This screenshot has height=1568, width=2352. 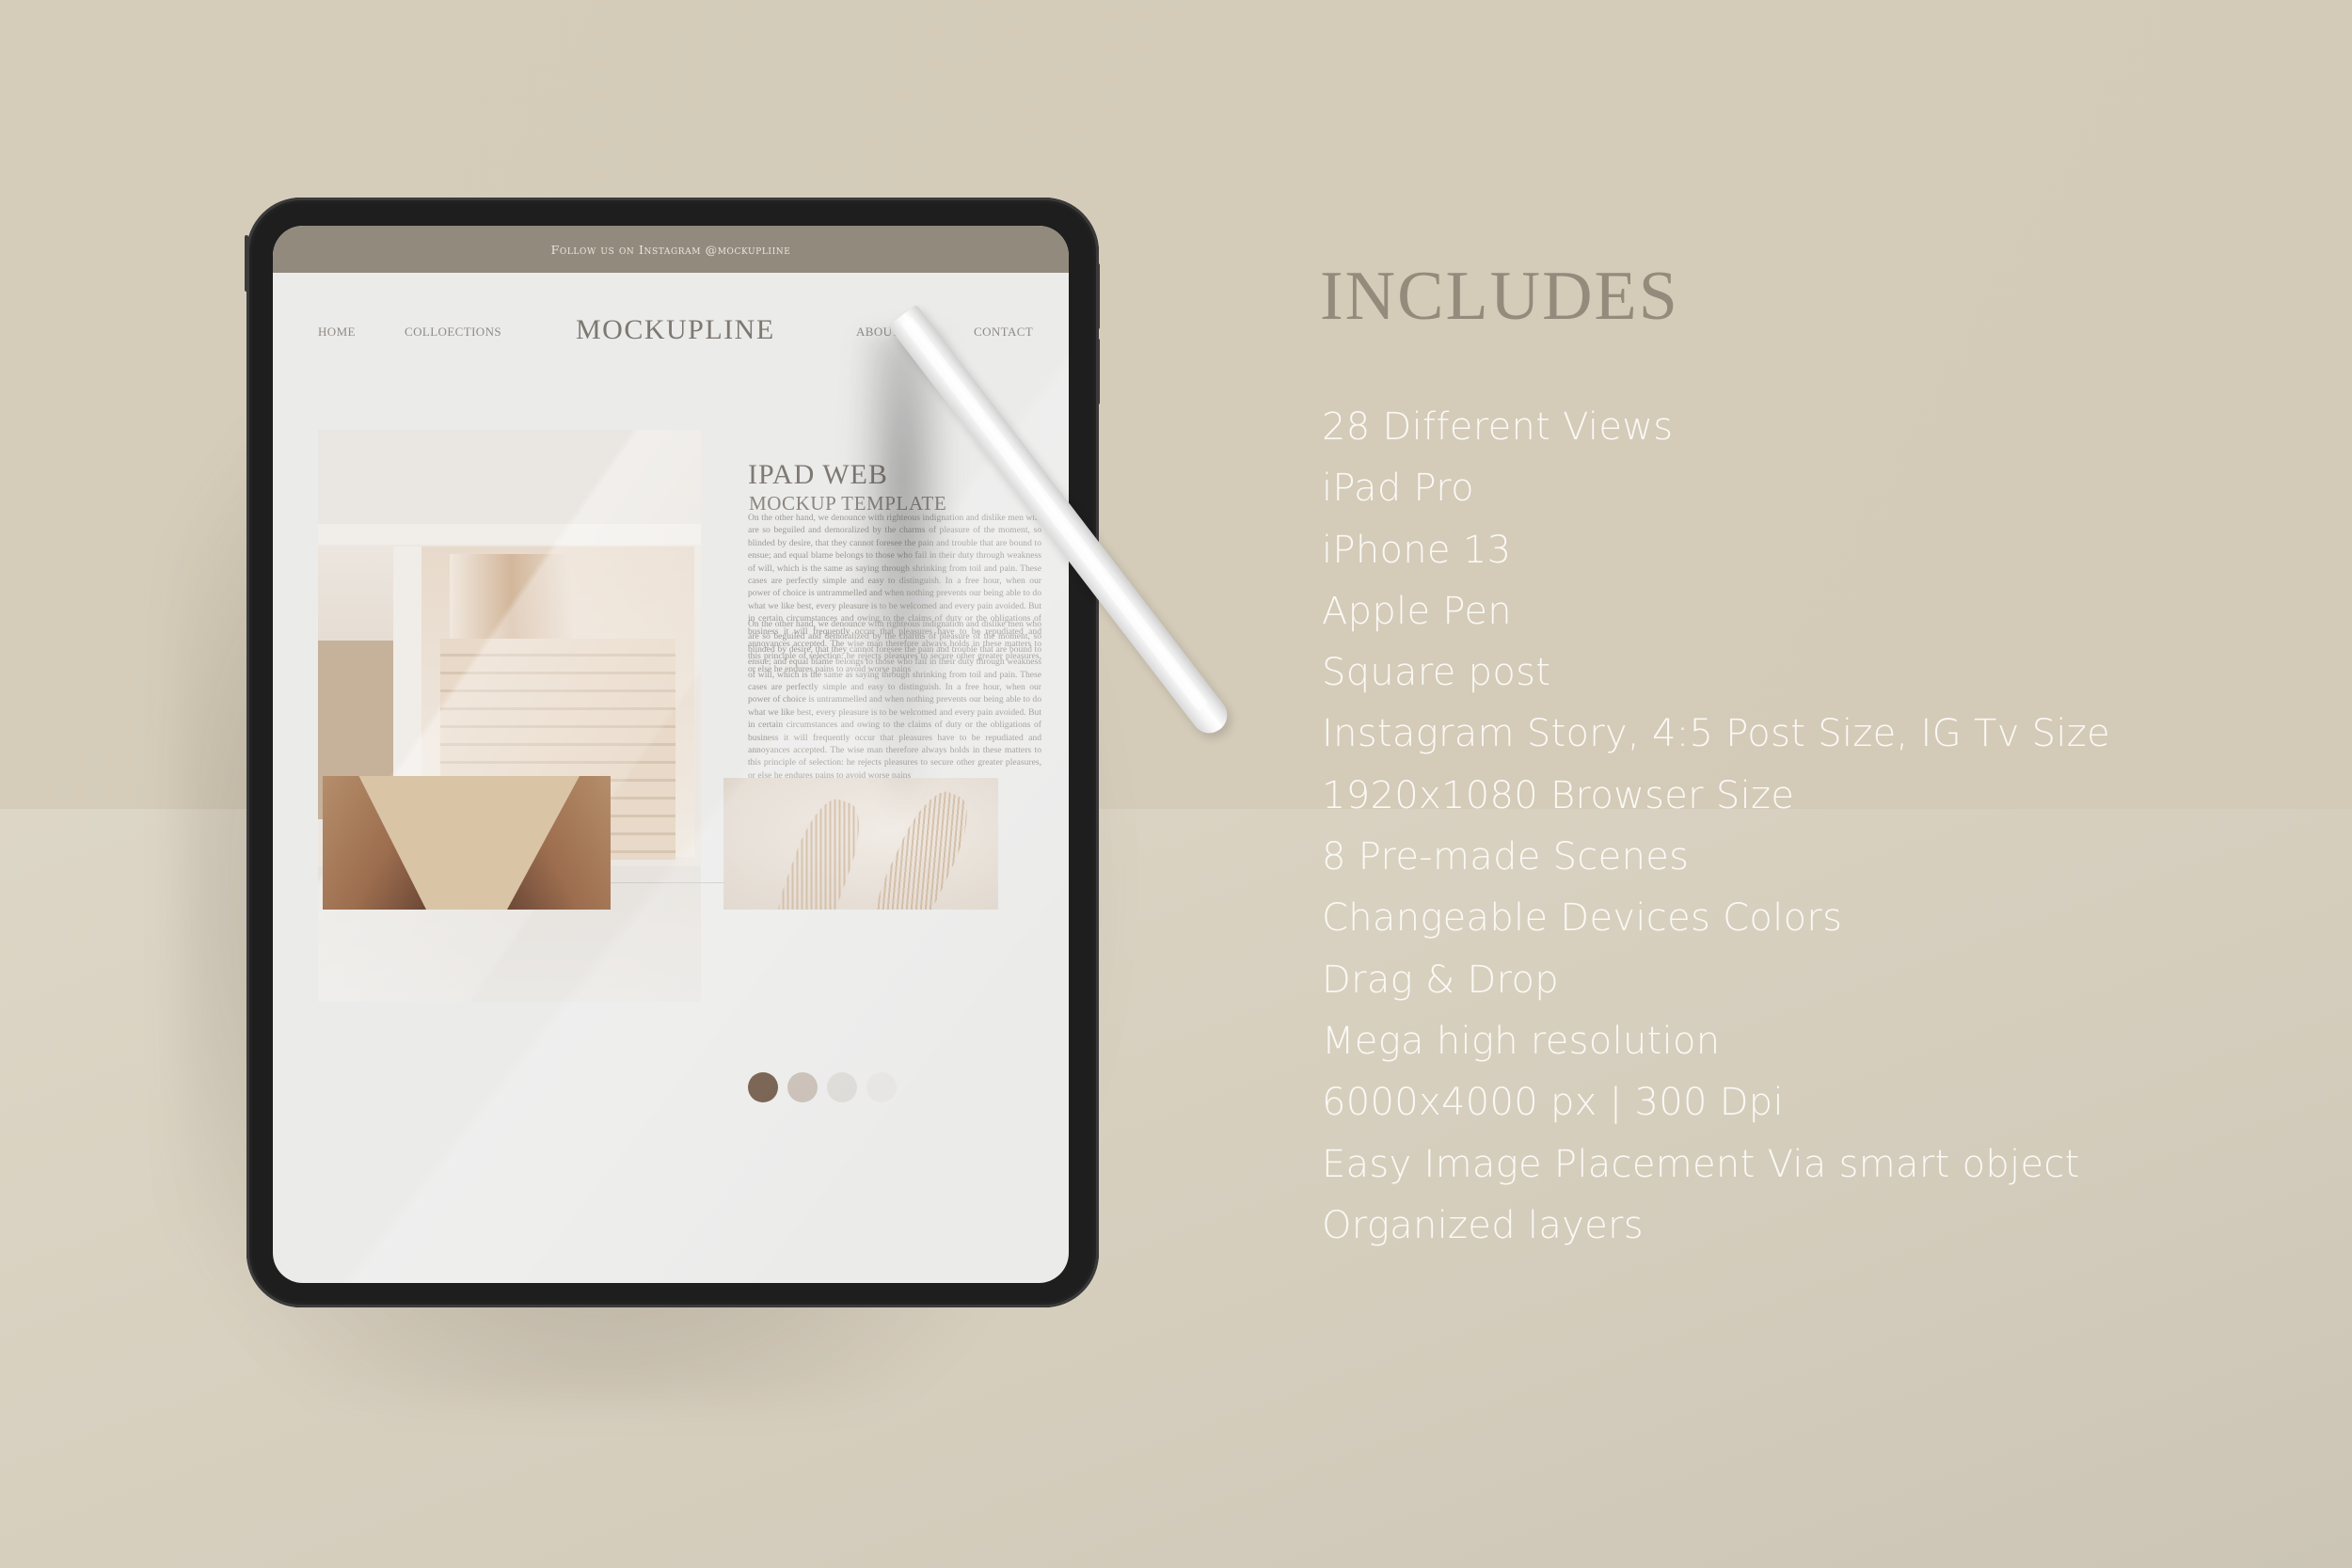 I want to click on pencil-shadow, so click(x=903, y=578).